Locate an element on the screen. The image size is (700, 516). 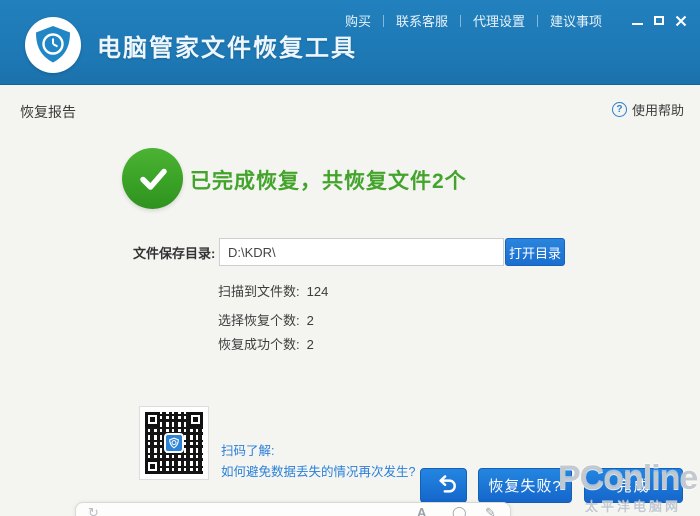
stat-scanned-files: 扫描到文件数: 124 is located at coordinates (273, 290).